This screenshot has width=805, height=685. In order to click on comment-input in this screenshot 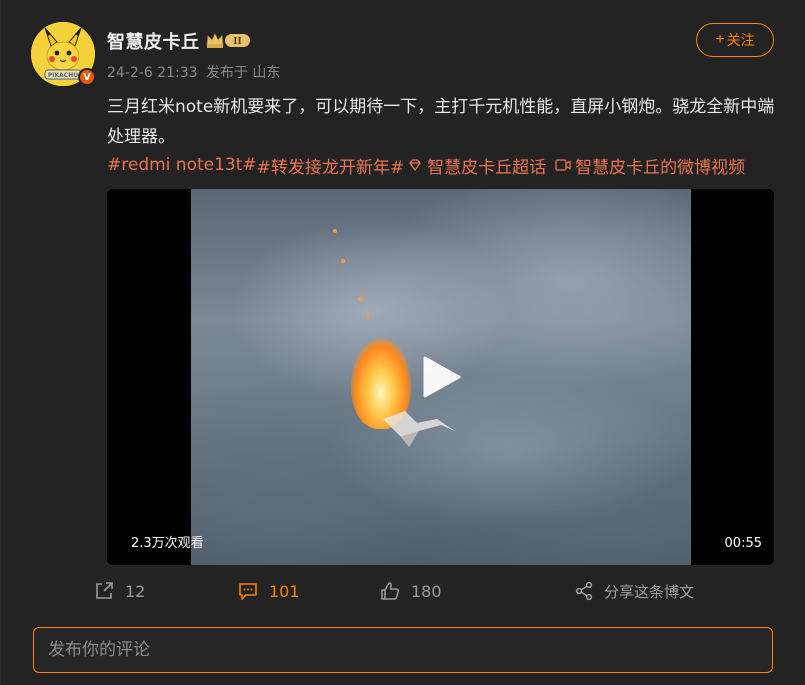, I will do `click(403, 650)`.